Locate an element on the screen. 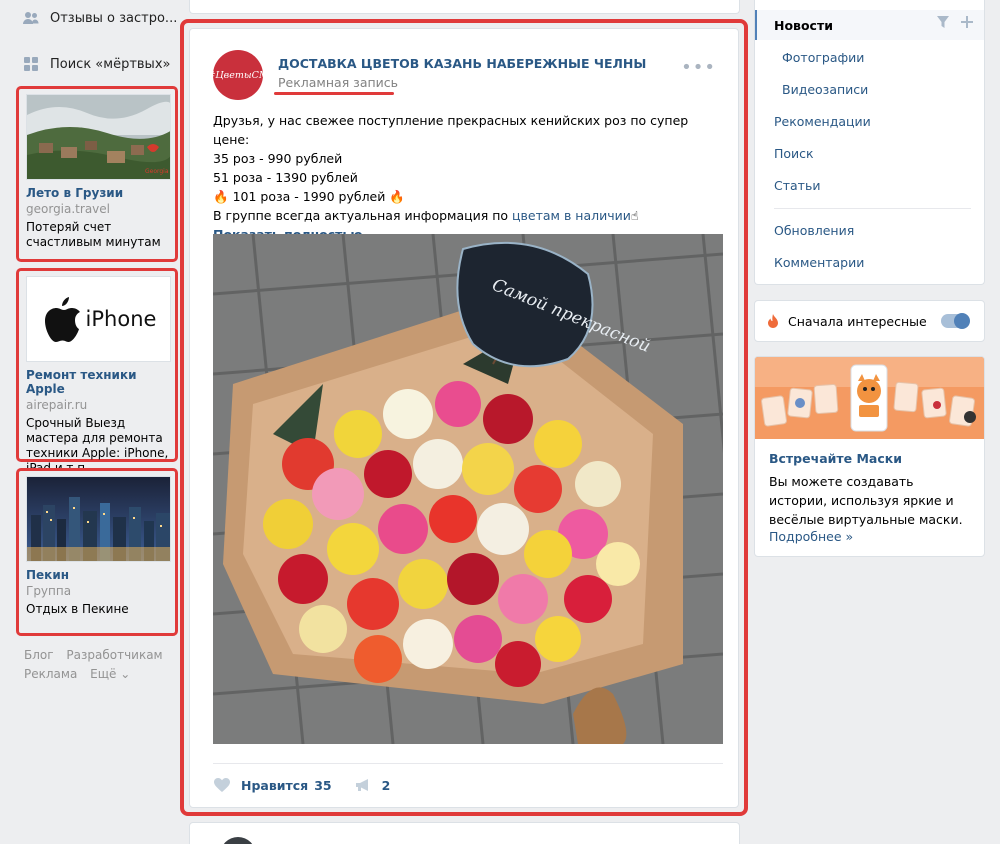  filter-icon is located at coordinates (943, 22).